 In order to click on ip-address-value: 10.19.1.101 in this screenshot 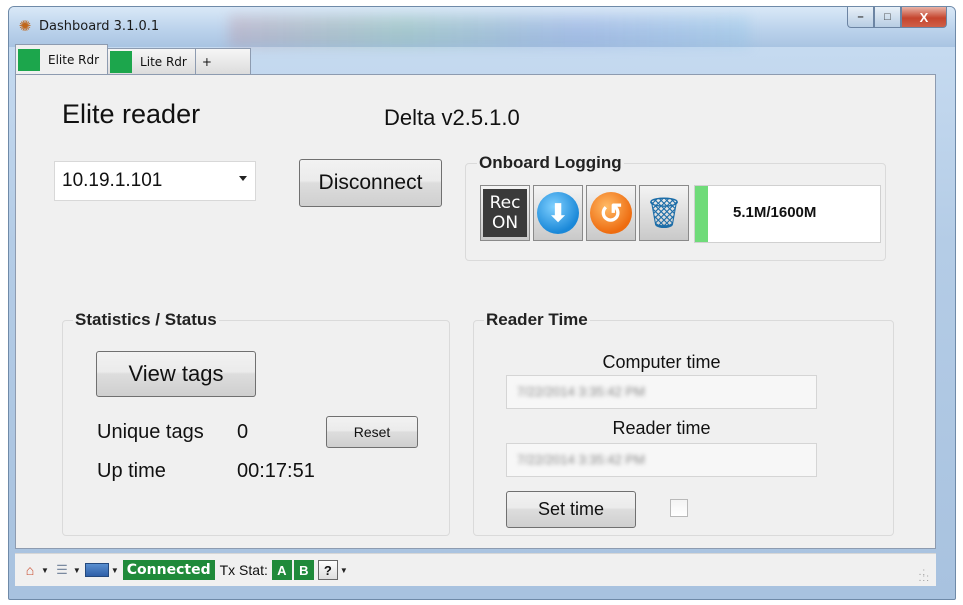, I will do `click(112, 180)`.